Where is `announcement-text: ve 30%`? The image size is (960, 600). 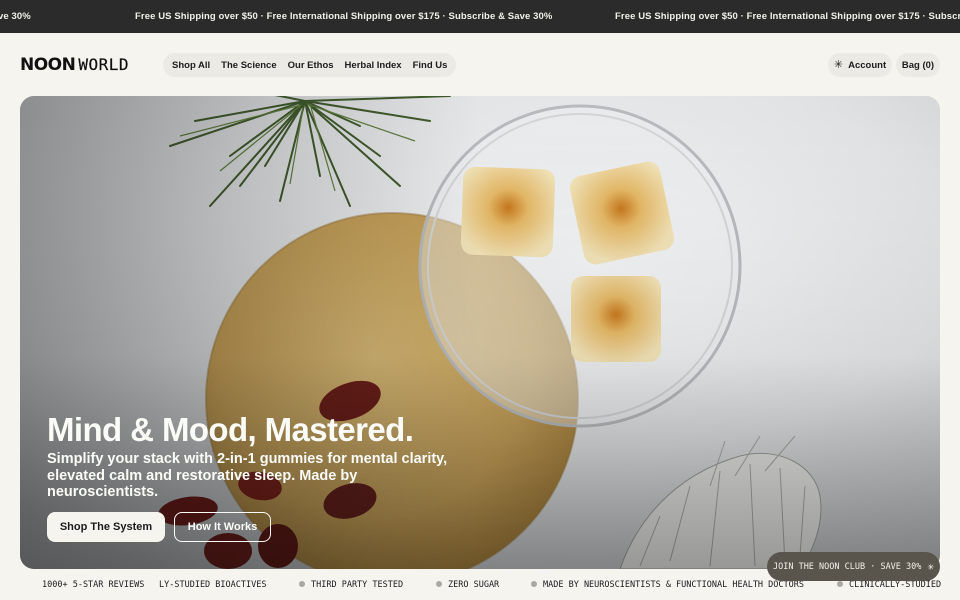 announcement-text: ve 30% is located at coordinates (15, 16).